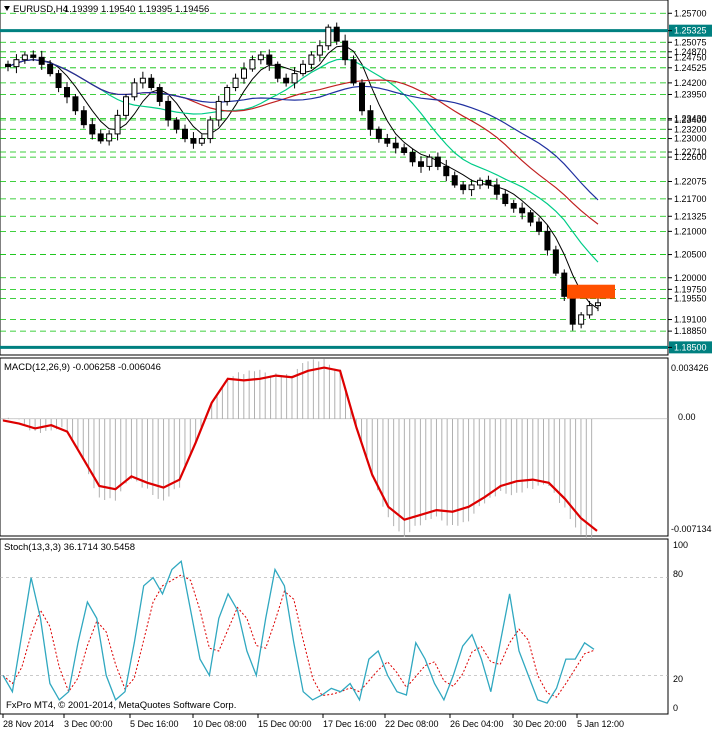 The image size is (712, 732). I want to click on price-scale-label: 1.25075, so click(690, 42).